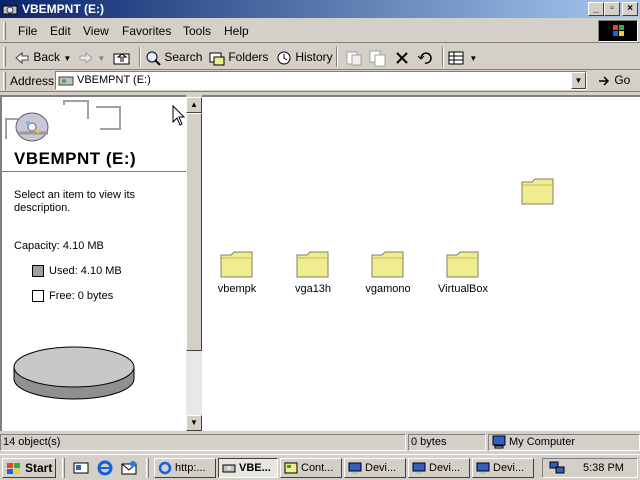 Image resolution: width=640 pixels, height=480 pixels. I want to click on windows-flag-icon, so click(13, 468).